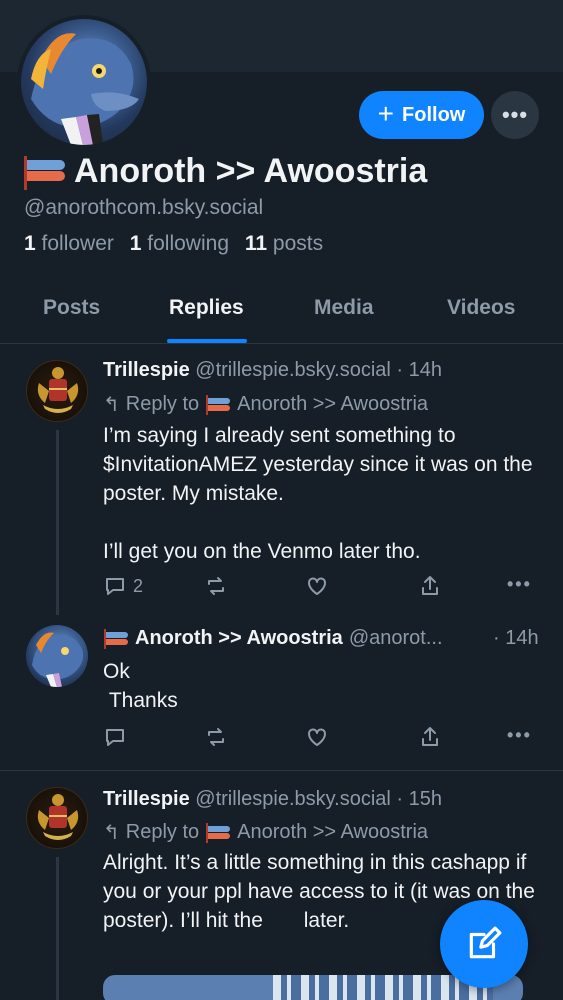 This screenshot has height=1000, width=563. I want to click on tab-posts: Posts, so click(71, 308).